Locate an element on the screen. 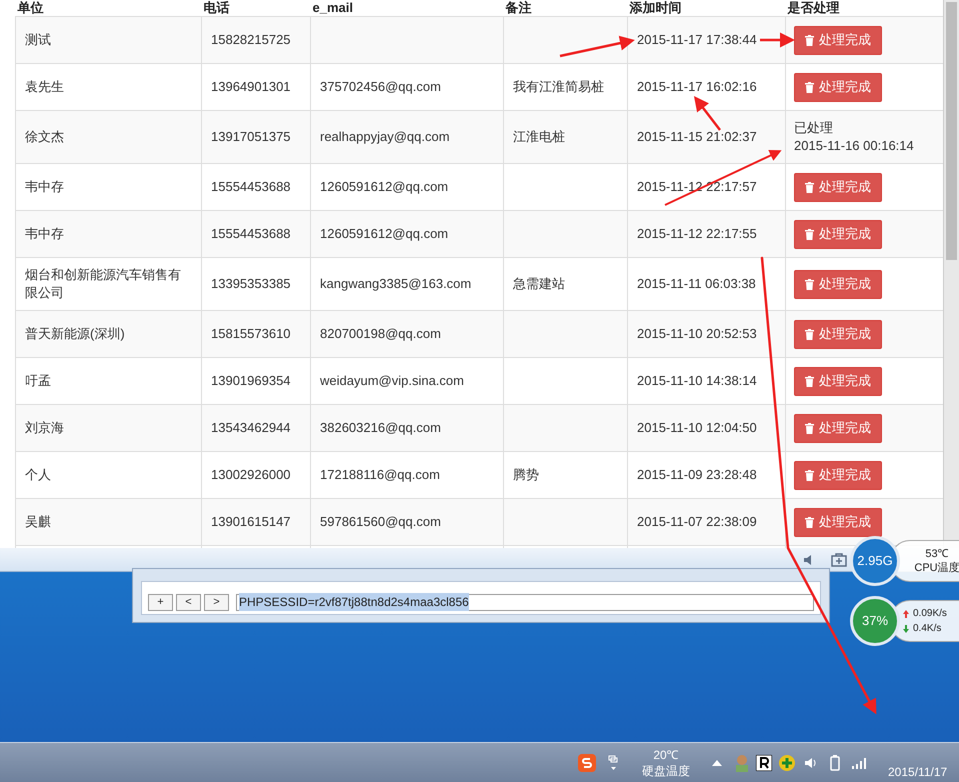  time-cell: 2015-11-09 23:28:48 is located at coordinates (697, 474).